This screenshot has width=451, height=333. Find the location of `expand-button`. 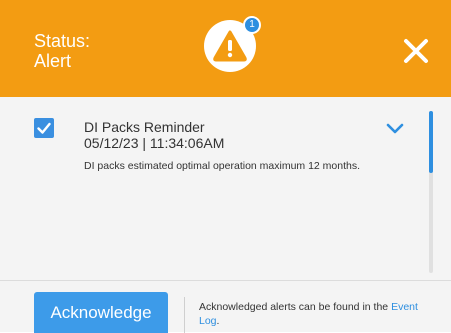

expand-button is located at coordinates (395, 128).